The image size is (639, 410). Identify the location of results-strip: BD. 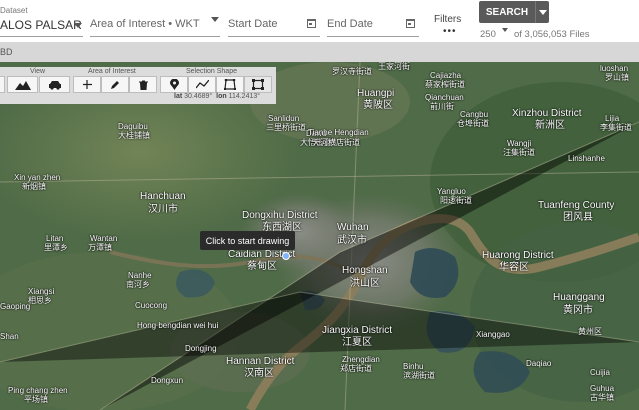
(319, 52).